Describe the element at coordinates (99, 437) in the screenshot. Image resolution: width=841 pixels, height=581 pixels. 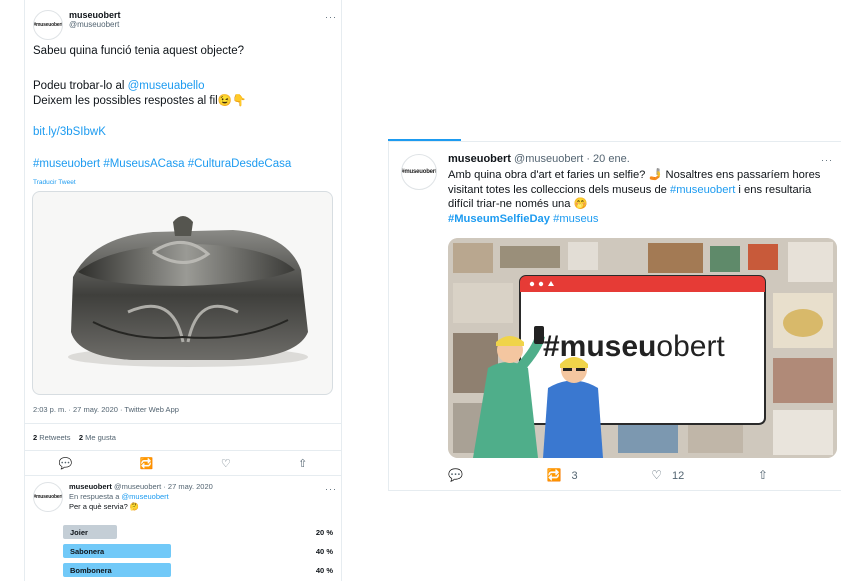
I see `likes-label: Me gusta` at that location.